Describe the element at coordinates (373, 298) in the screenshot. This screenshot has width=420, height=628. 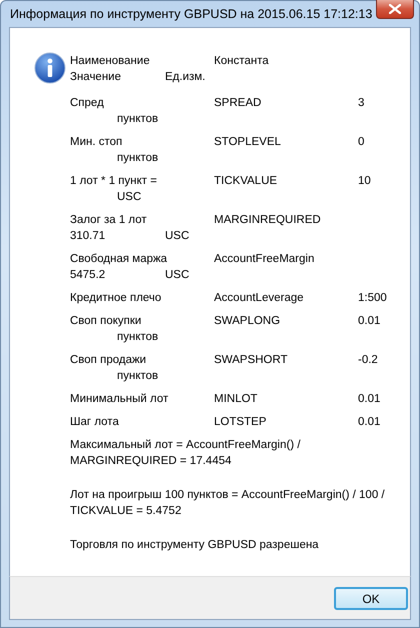
I see `field-value: 1:500` at that location.